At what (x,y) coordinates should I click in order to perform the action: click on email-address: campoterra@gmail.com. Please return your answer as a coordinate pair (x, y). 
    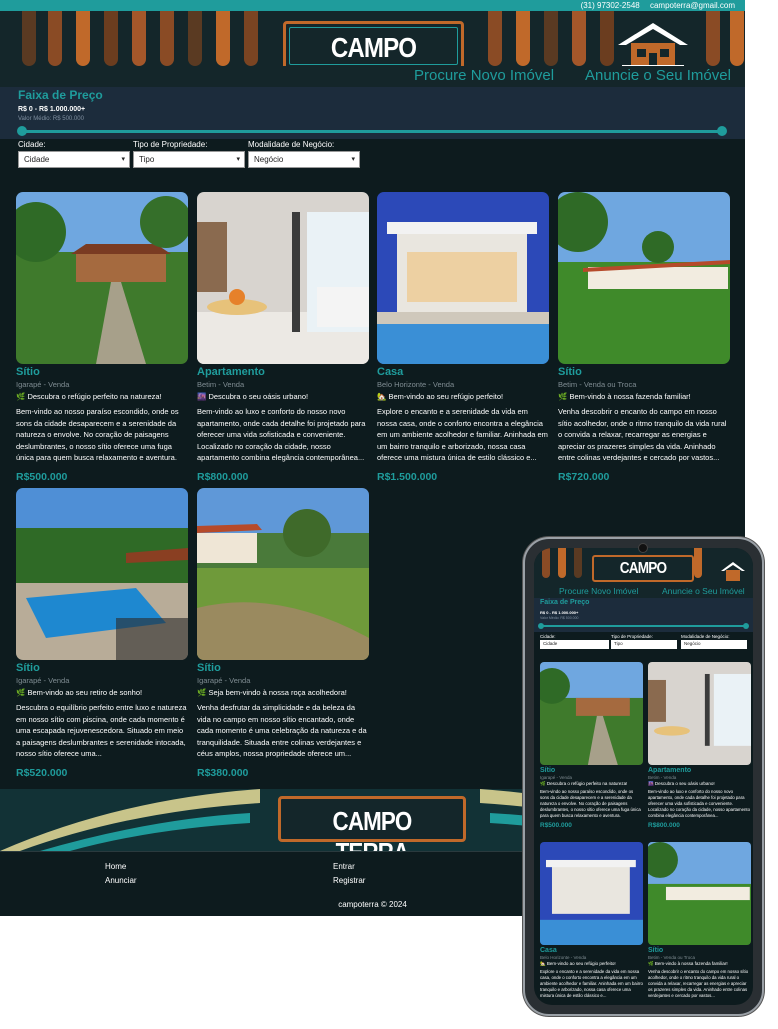
    Looking at the image, I should click on (692, 5).